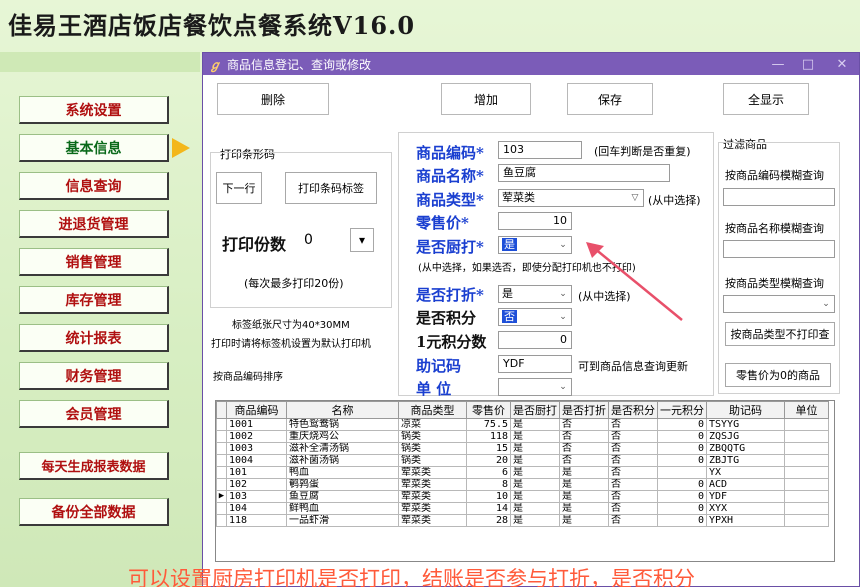 Image resolution: width=860 pixels, height=587 pixels. Describe the element at coordinates (745, 520) in the screenshot. I see `table-cell: YPXH` at that location.